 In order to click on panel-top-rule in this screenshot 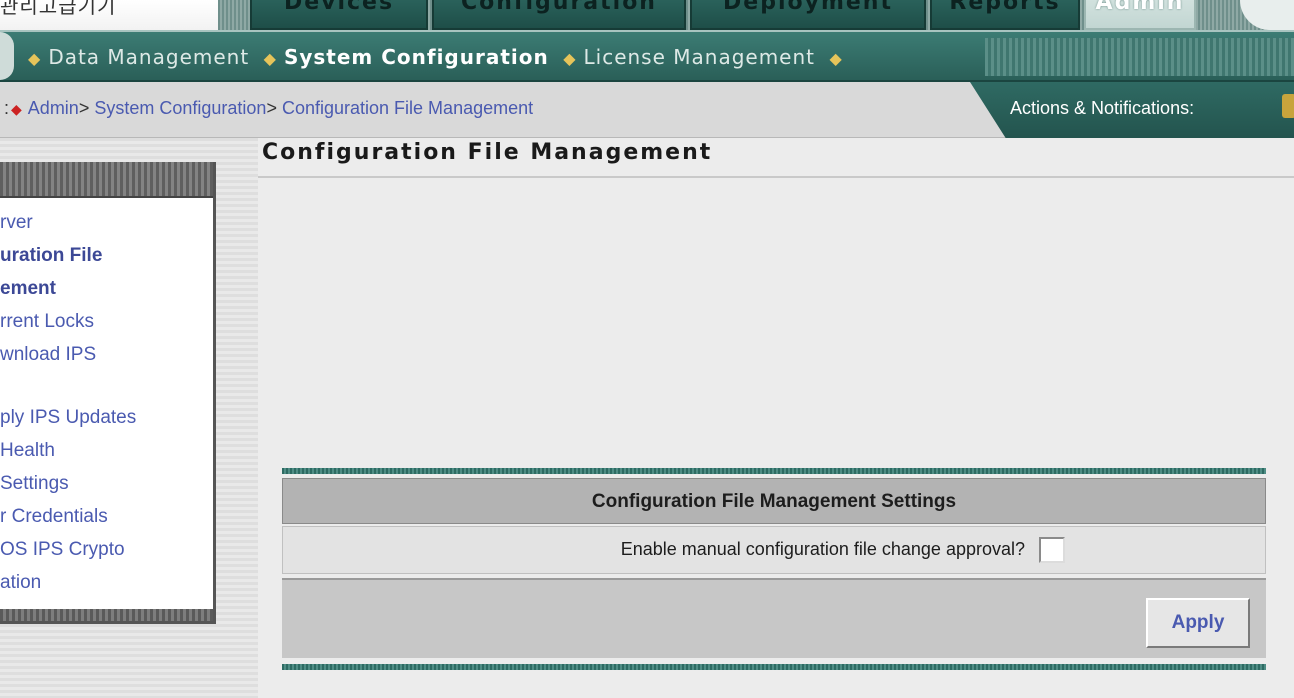, I will do `click(774, 471)`.